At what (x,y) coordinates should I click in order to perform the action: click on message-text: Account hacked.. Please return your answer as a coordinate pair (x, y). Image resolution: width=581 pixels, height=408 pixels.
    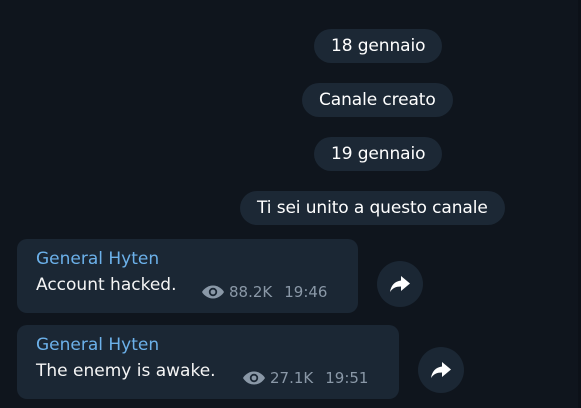
    Looking at the image, I should click on (106, 285).